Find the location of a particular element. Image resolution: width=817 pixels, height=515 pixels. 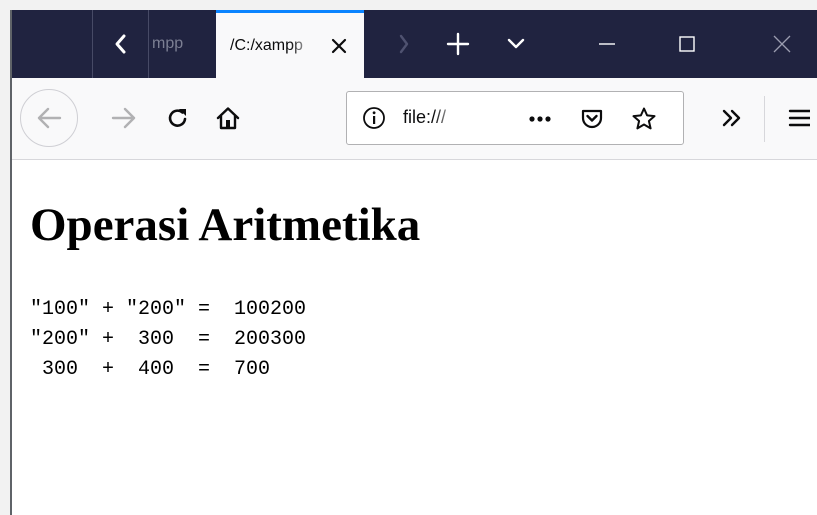

home-icon is located at coordinates (228, 118).